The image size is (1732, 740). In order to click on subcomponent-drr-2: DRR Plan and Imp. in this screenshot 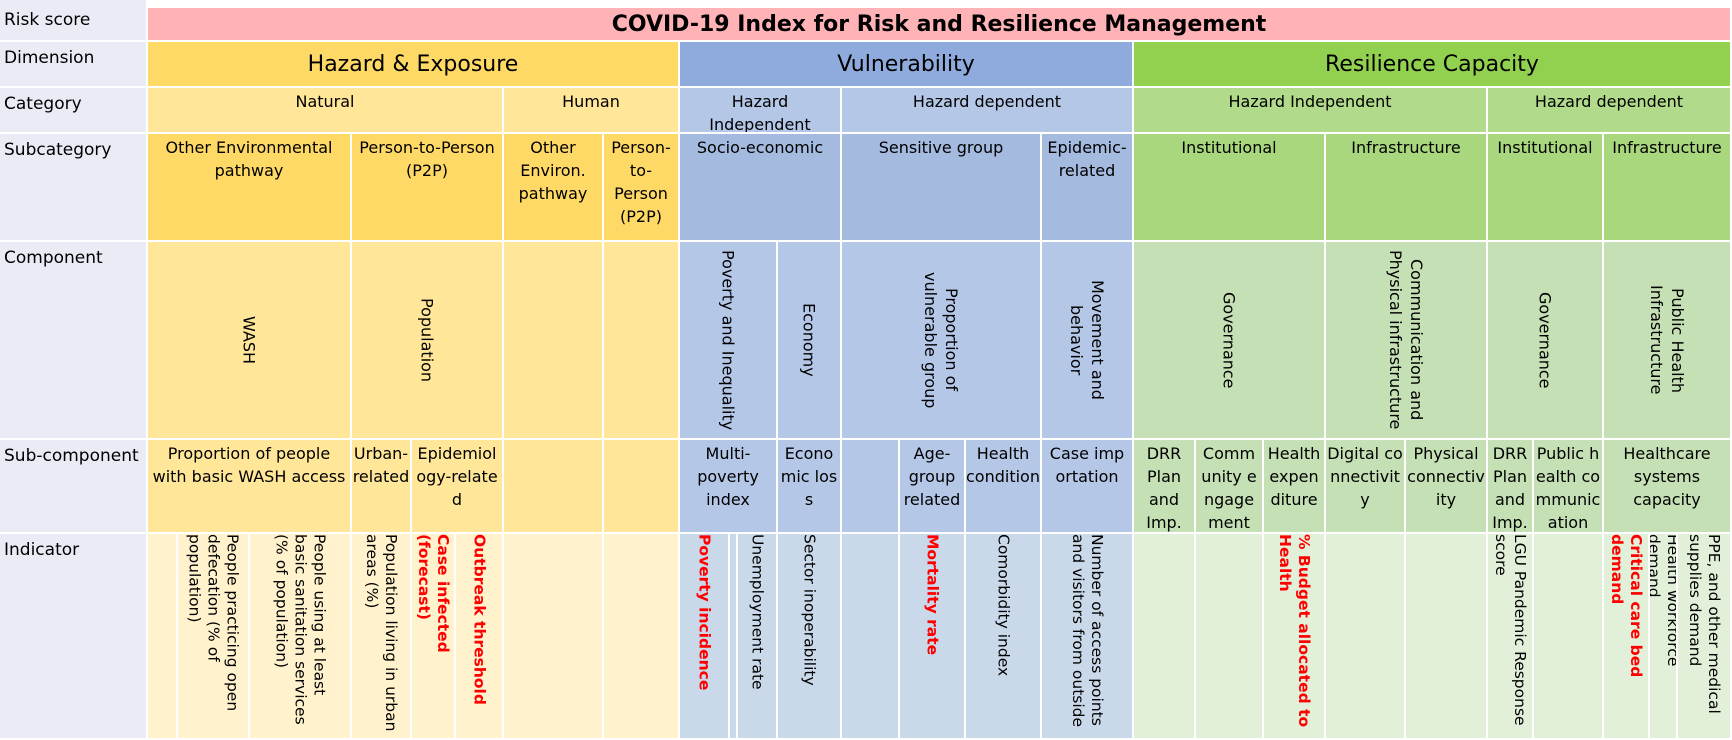, I will do `click(1511, 487)`.